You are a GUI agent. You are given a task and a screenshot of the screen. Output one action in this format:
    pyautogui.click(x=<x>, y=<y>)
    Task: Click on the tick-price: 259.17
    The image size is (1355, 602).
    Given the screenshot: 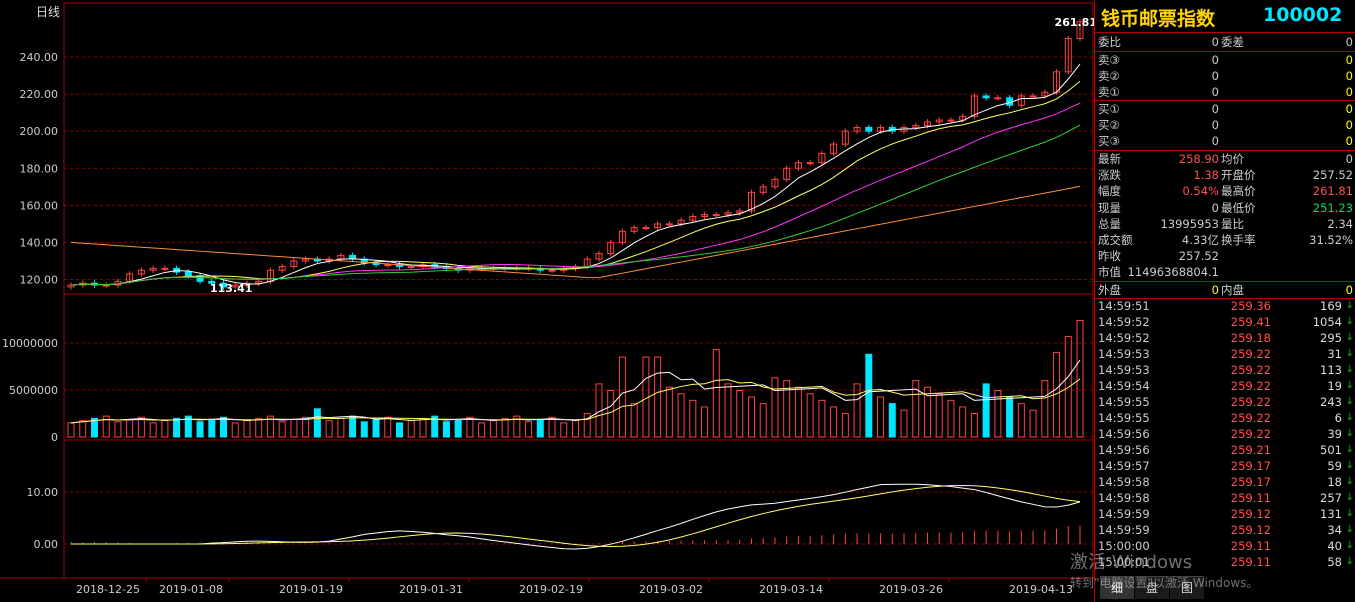 What is the action you would take?
    pyautogui.click(x=1250, y=466)
    